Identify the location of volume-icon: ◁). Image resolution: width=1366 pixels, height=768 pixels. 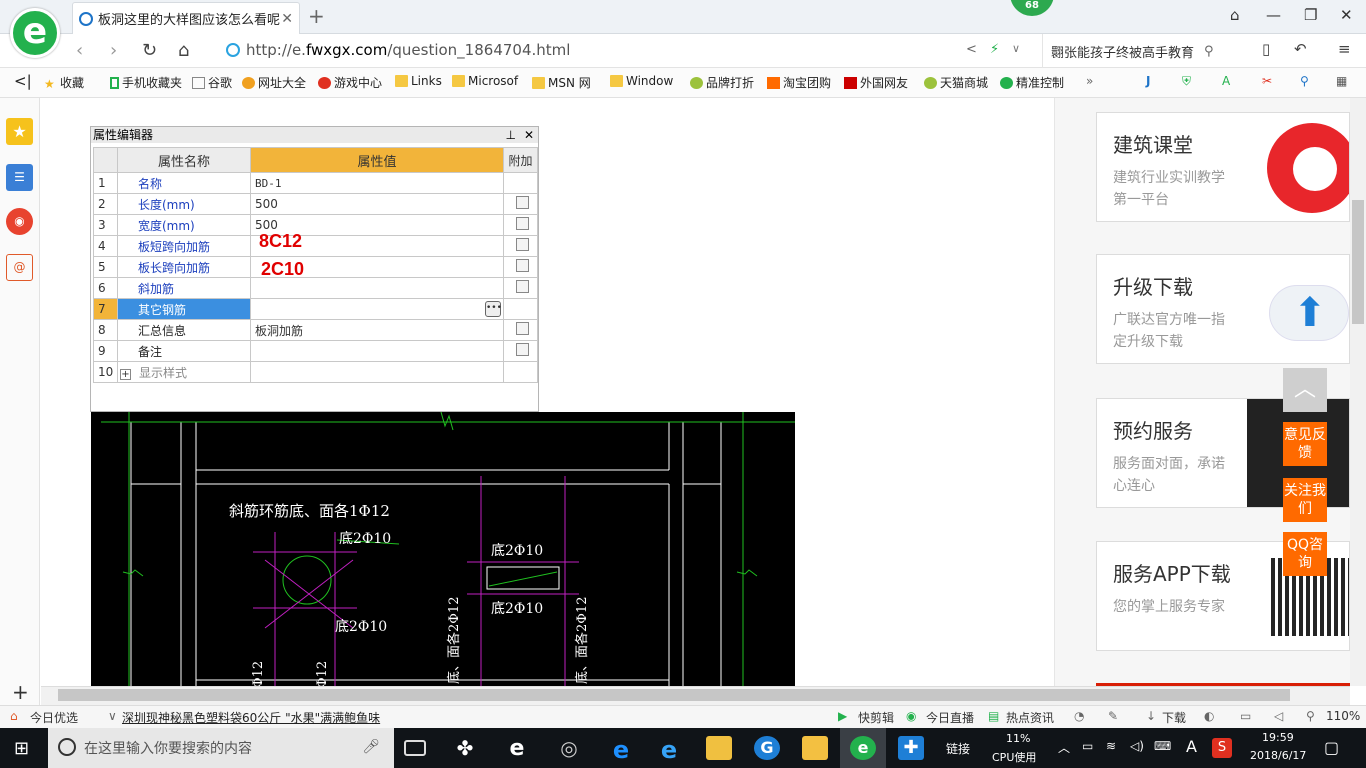
(1137, 746).